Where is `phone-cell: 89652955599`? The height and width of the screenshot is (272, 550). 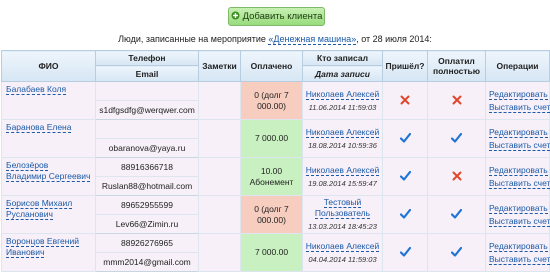
phone-cell: 89652955599 is located at coordinates (147, 205).